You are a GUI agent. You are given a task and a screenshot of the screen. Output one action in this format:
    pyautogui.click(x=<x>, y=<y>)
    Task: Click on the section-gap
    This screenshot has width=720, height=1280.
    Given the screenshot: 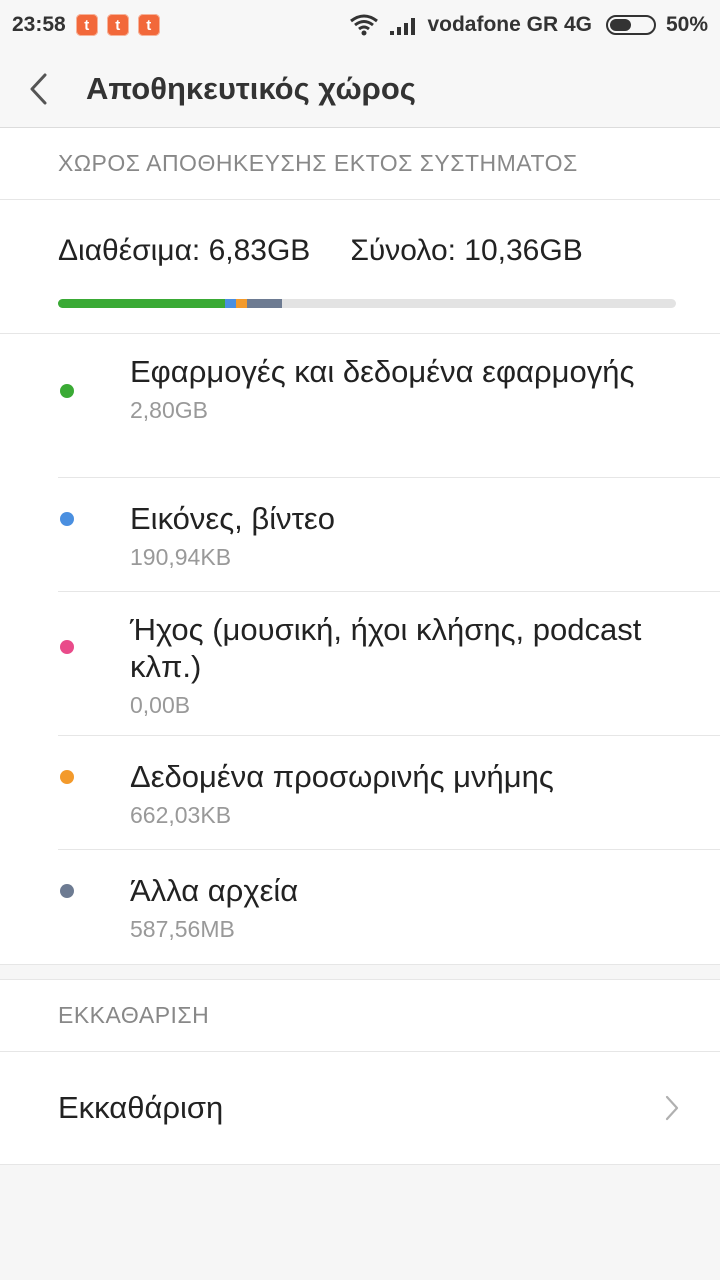 What is the action you would take?
    pyautogui.click(x=360, y=972)
    